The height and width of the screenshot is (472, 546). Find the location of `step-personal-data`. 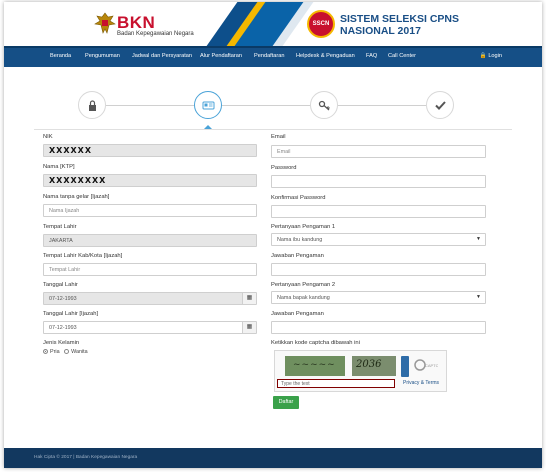

step-personal-data is located at coordinates (208, 105).